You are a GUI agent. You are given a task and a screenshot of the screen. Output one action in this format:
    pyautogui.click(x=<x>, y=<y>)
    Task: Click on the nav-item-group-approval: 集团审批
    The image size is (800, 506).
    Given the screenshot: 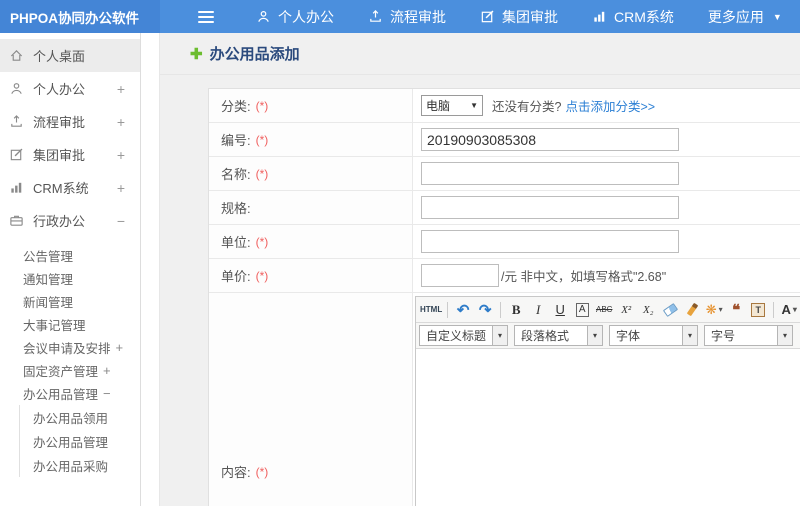 What is the action you would take?
    pyautogui.click(x=519, y=17)
    